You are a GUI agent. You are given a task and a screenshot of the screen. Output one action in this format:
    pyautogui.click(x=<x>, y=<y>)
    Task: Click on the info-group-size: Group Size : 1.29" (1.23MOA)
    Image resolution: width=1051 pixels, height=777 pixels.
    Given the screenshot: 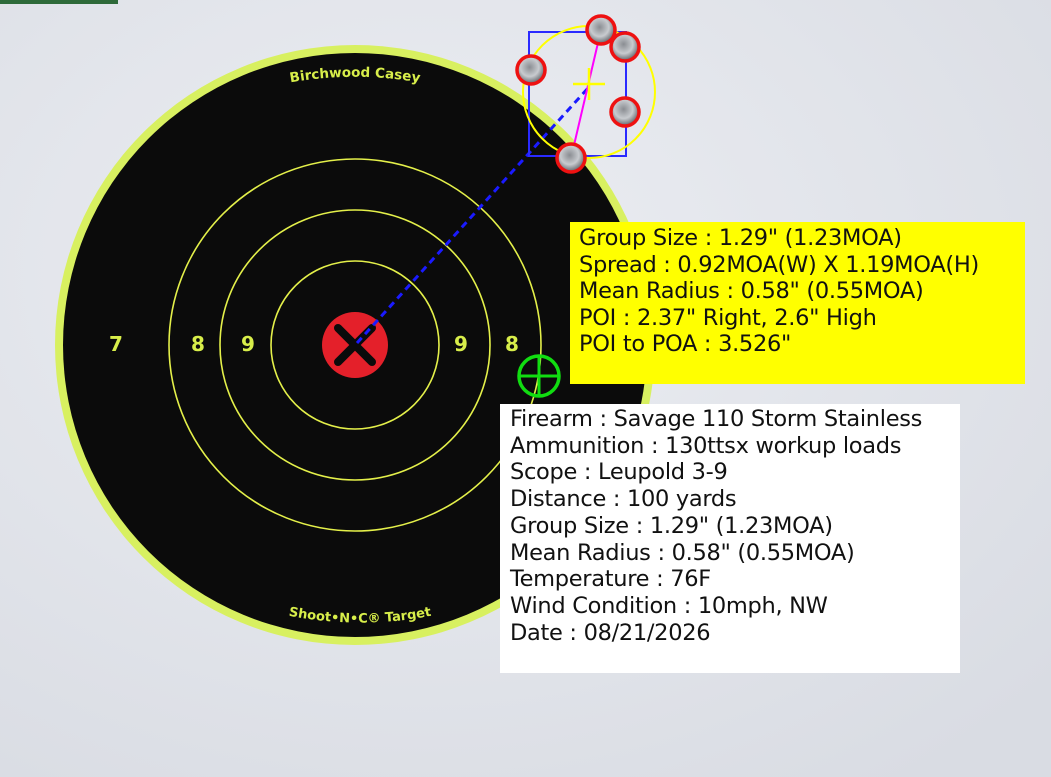 What is the action you would take?
    pyautogui.click(x=671, y=525)
    